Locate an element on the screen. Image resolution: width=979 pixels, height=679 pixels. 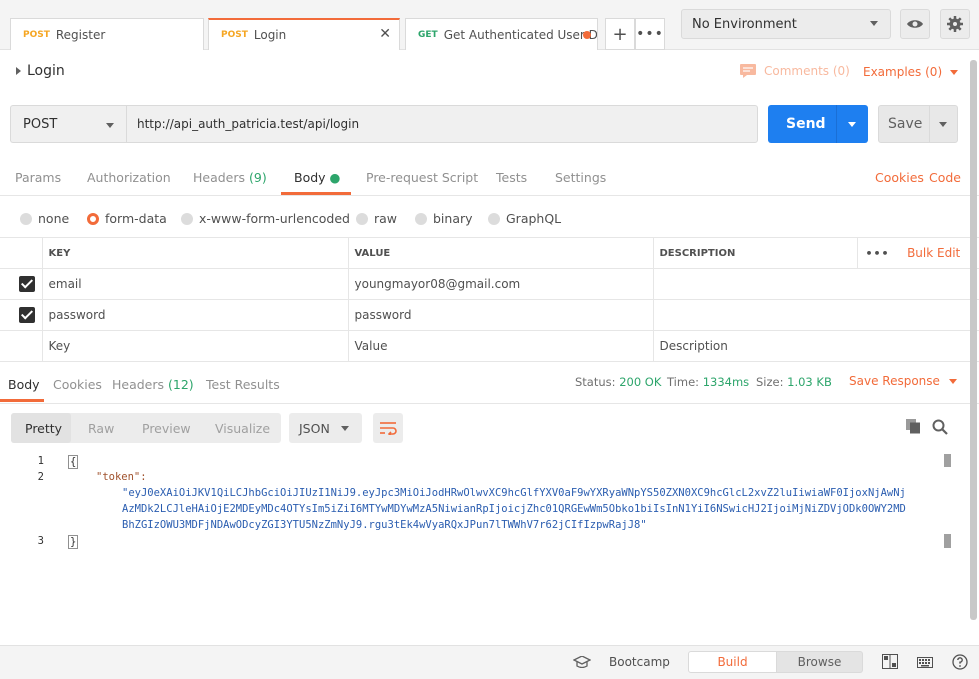
table-header-row: KEY VALUE DESCRIPTION ••• Bulk Edit is located at coordinates (489, 253).